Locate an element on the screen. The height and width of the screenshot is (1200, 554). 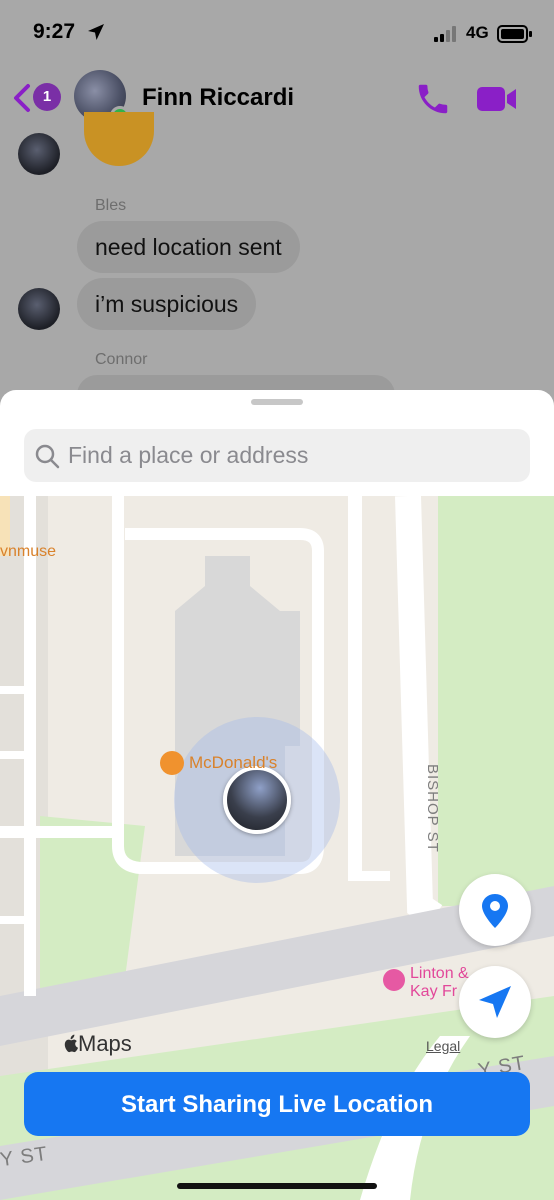
start-sharing-live-location-button: Start Sharing Live Location is located at coordinates (277, 1104).